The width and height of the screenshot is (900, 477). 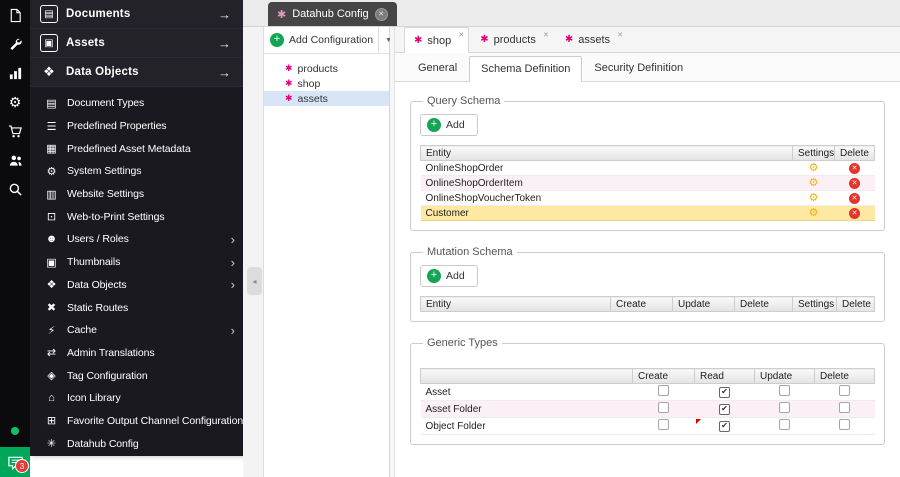 What do you see at coordinates (82, 330) in the screenshot?
I see `sidebar-item-label: Cache` at bounding box center [82, 330].